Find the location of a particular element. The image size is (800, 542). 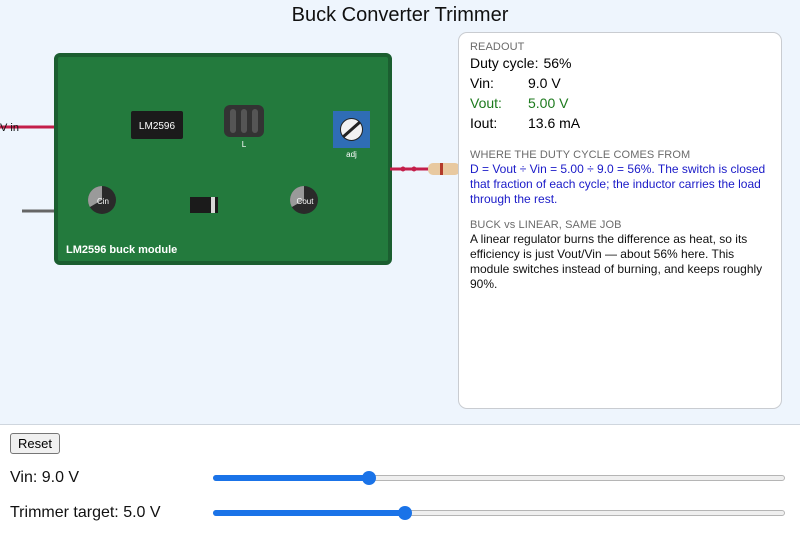

vout-value: 5.00 V is located at coordinates (548, 103).